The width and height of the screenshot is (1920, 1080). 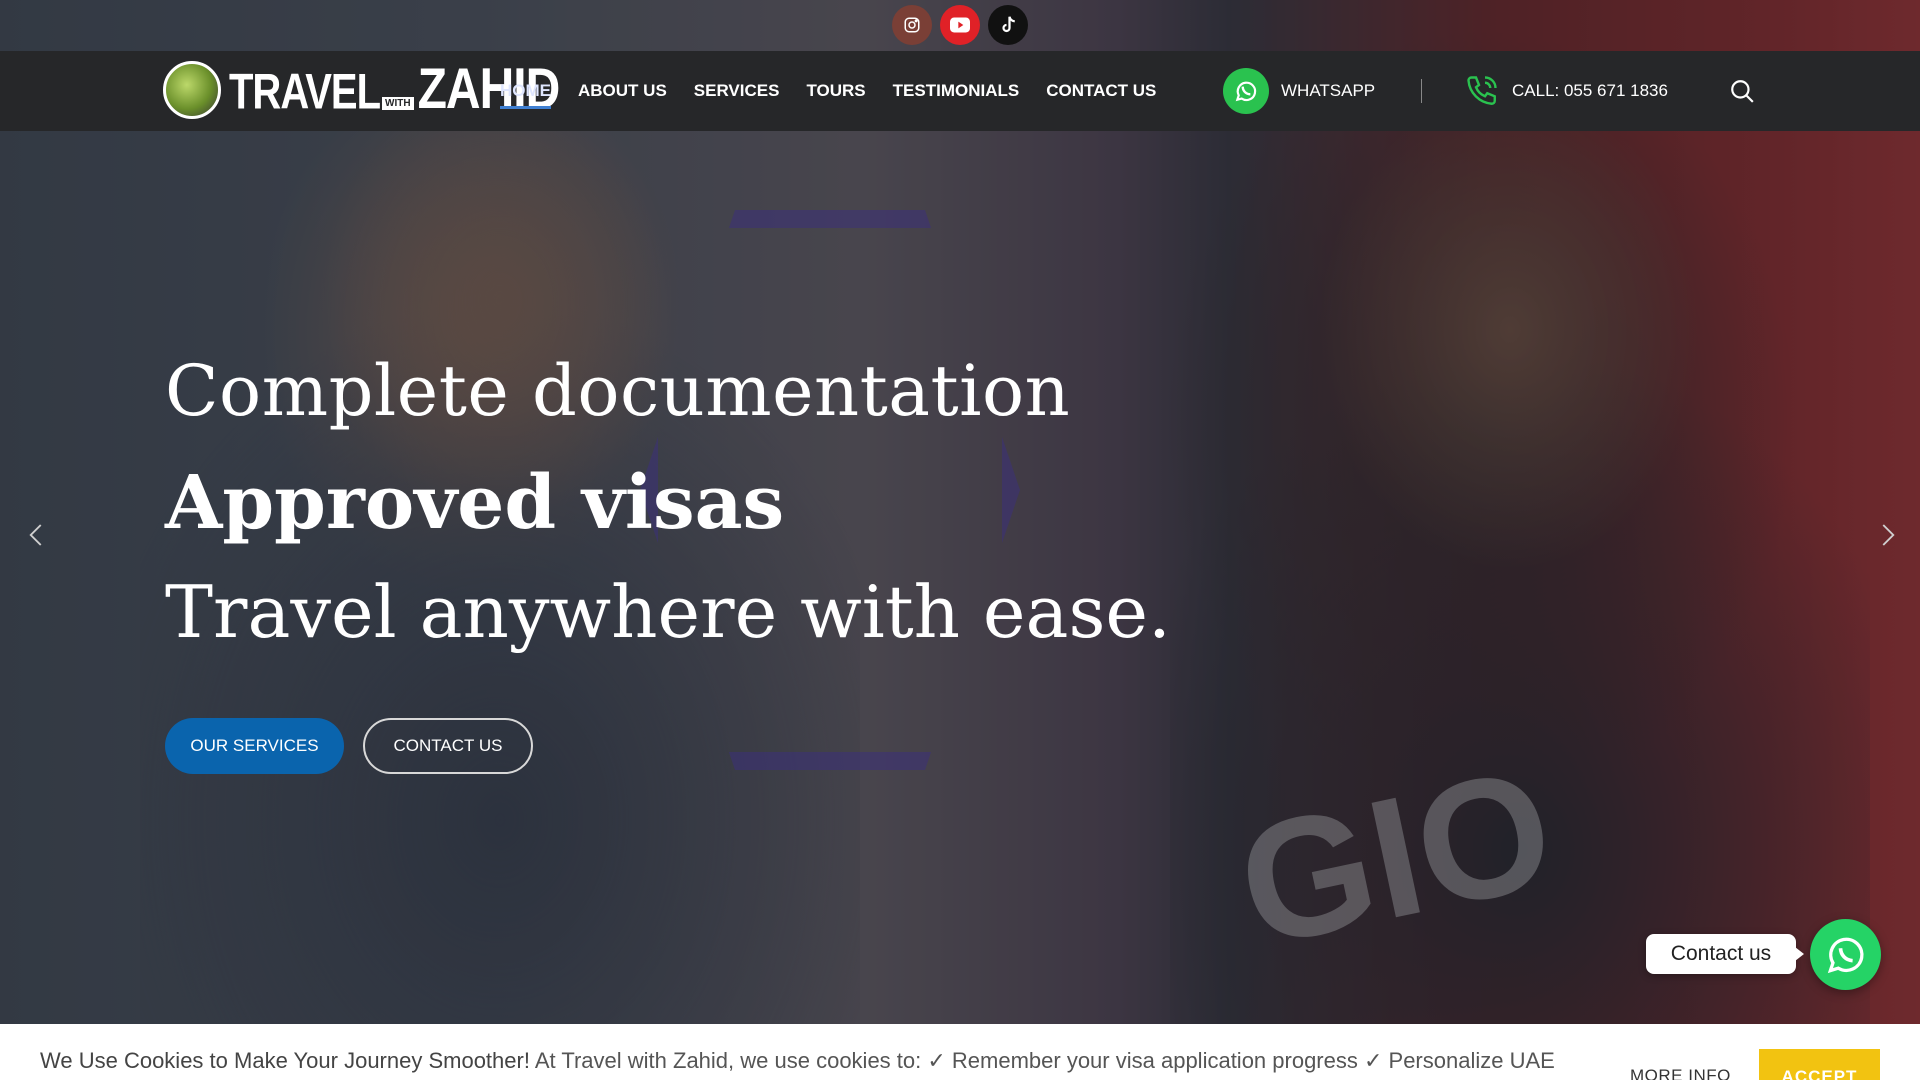 I want to click on tiktok-icon, so click(x=1008, y=25).